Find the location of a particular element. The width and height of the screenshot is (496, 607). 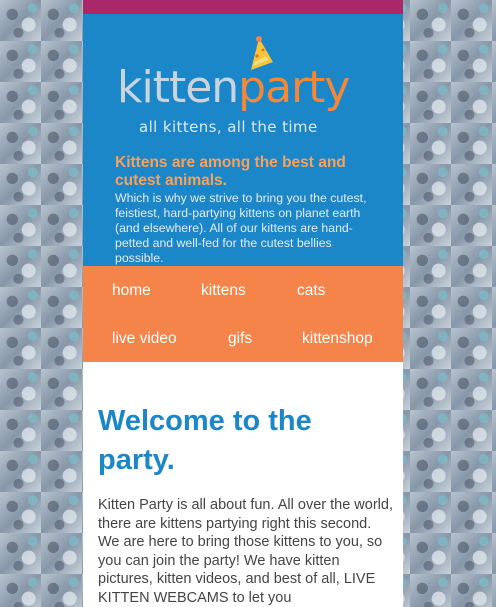

nav-item-gifs: gifs is located at coordinates (240, 339).